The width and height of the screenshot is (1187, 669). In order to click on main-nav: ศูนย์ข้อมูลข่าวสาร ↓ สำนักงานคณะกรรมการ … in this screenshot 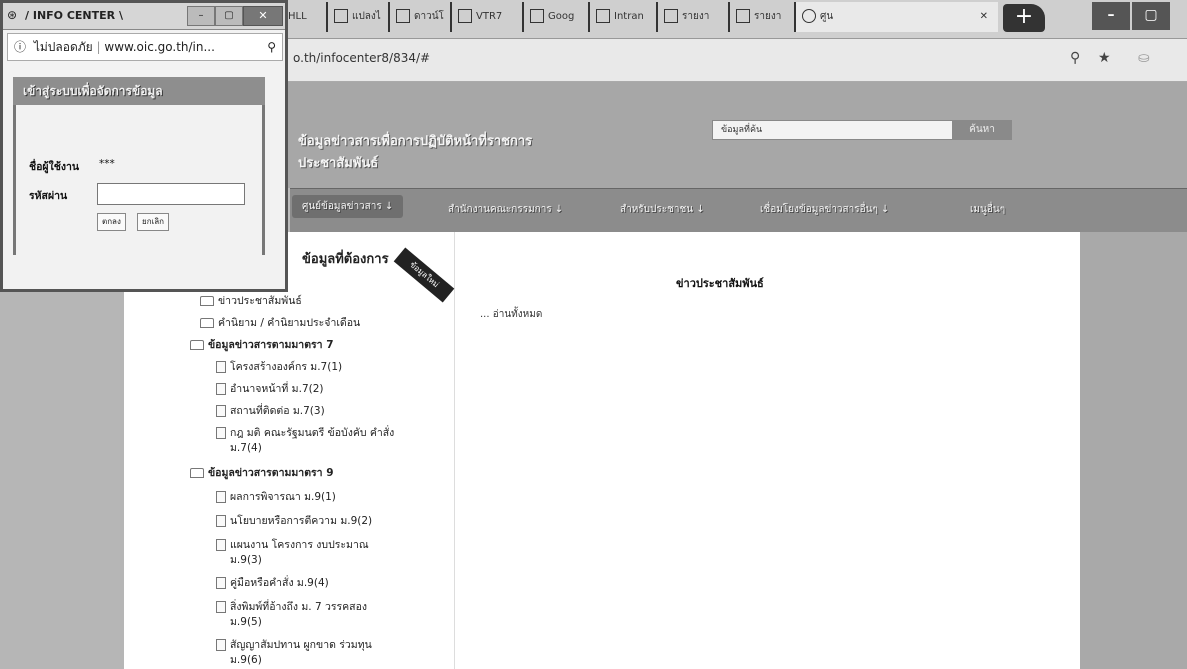, I will do `click(738, 211)`.